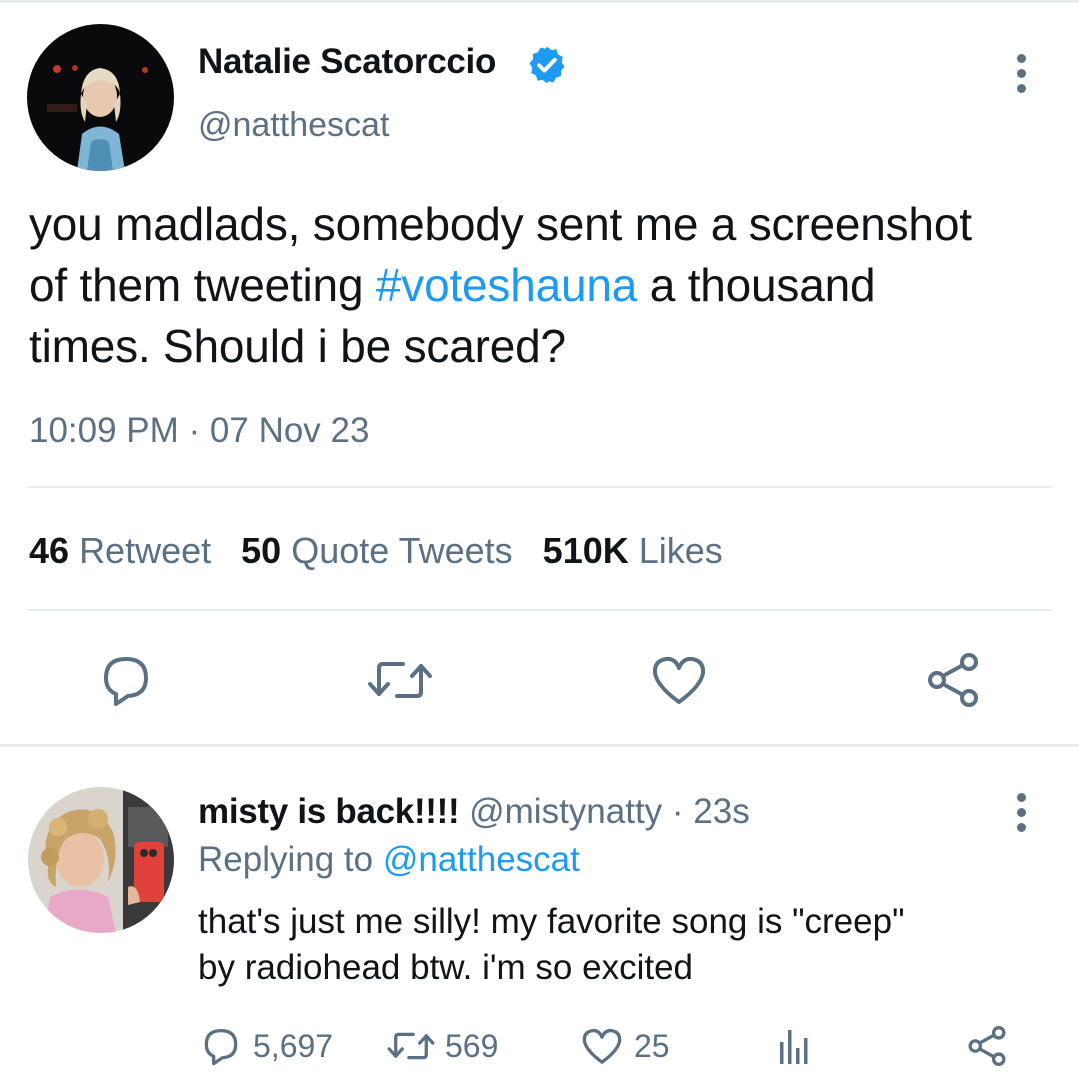 The width and height of the screenshot is (1079, 1082). Describe the element at coordinates (293, 125) in the screenshot. I see `author-handle: @natthescat` at that location.